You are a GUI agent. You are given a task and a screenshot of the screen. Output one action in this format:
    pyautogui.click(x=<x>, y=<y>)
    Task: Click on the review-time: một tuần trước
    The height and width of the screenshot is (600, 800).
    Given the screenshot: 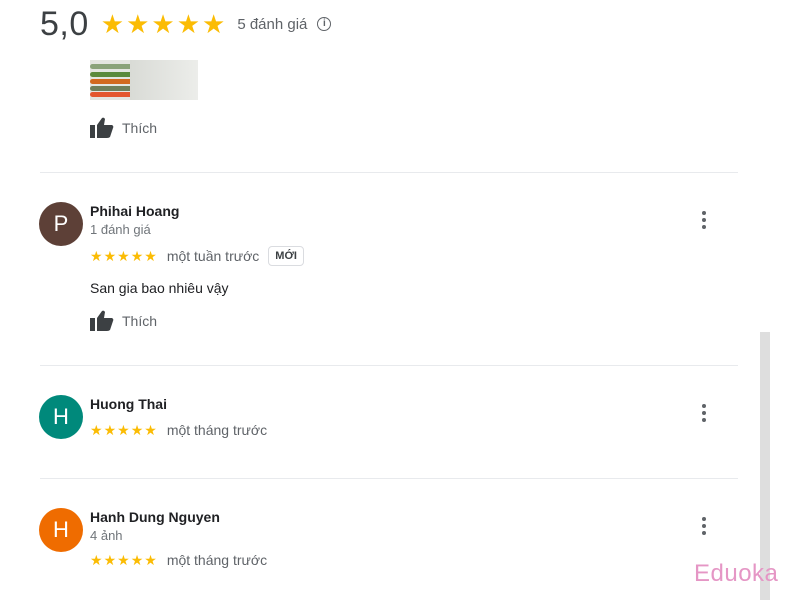 What is the action you would take?
    pyautogui.click(x=213, y=256)
    